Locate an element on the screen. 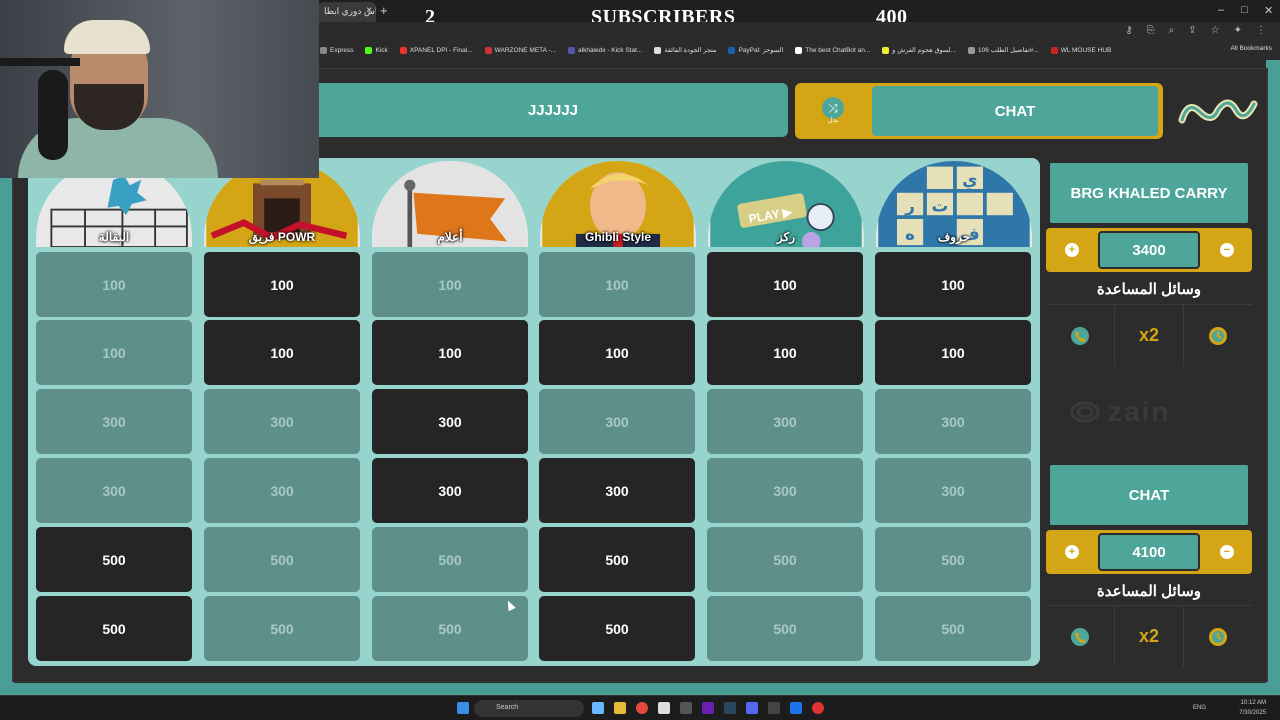 This screenshot has width=1280, height=720. category-header: ي ت ر ف ه حروف is located at coordinates (954, 204).